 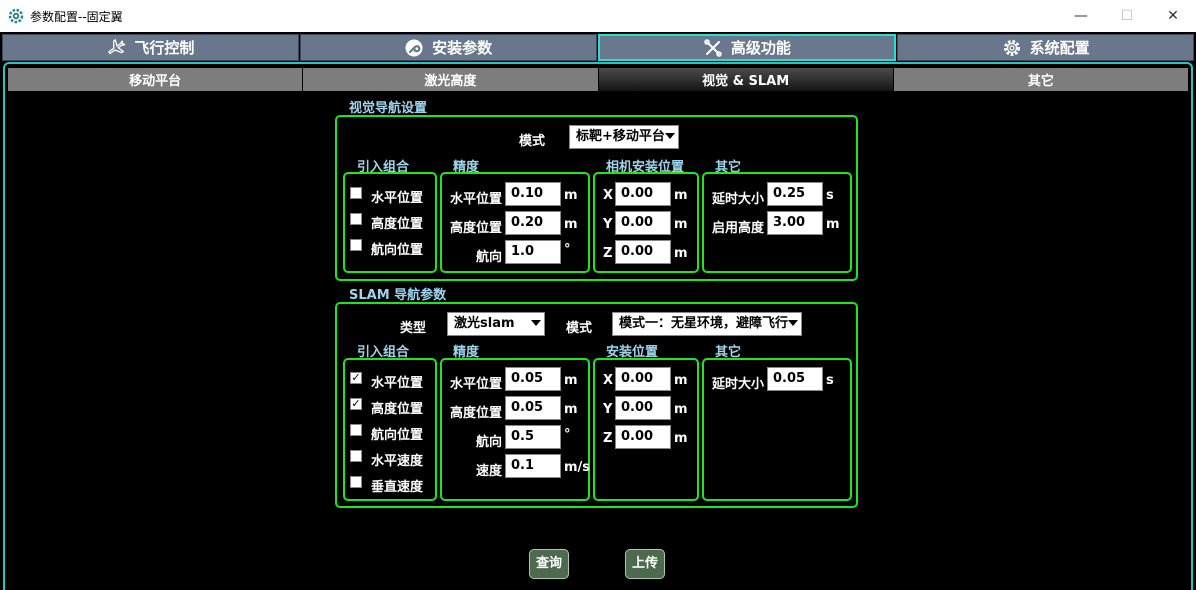 What do you see at coordinates (1127, 16) in the screenshot?
I see `maximize-button: ☐` at bounding box center [1127, 16].